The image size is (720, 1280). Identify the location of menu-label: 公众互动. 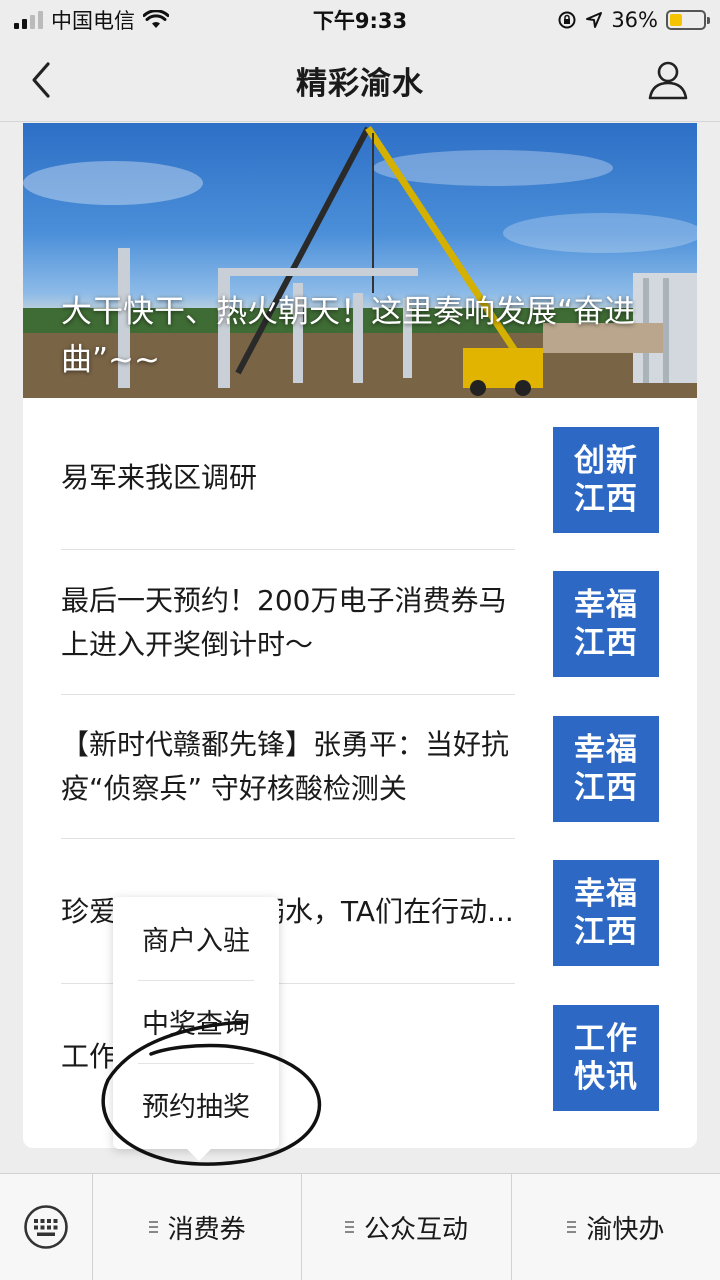
(415, 1229).